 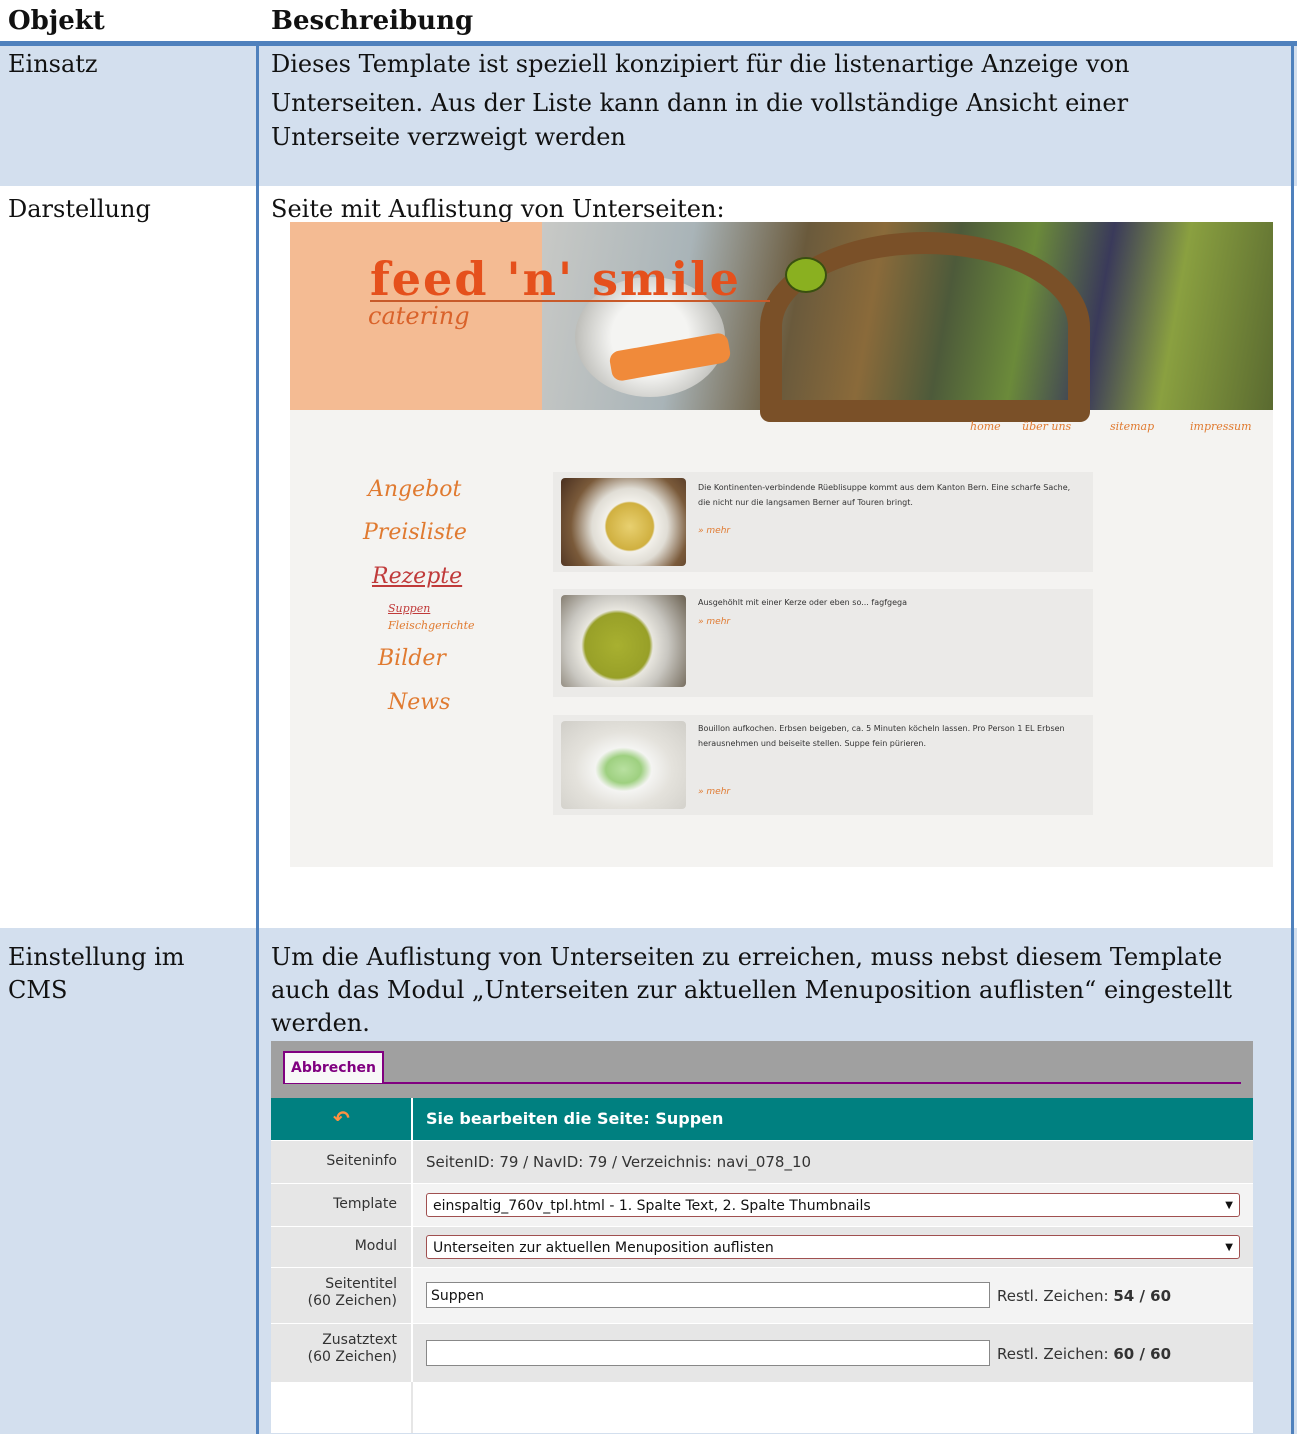 What do you see at coordinates (361, 1161) in the screenshot?
I see `seiteninfo-label: Seiteninfo` at bounding box center [361, 1161].